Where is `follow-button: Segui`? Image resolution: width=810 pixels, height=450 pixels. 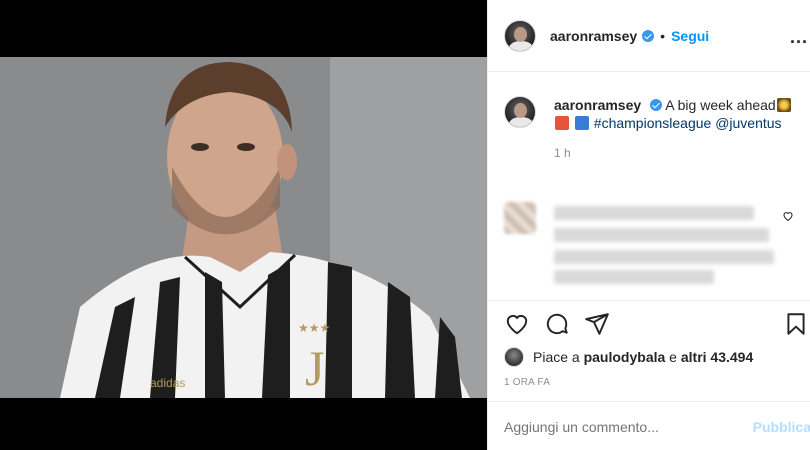 follow-button: Segui is located at coordinates (690, 36).